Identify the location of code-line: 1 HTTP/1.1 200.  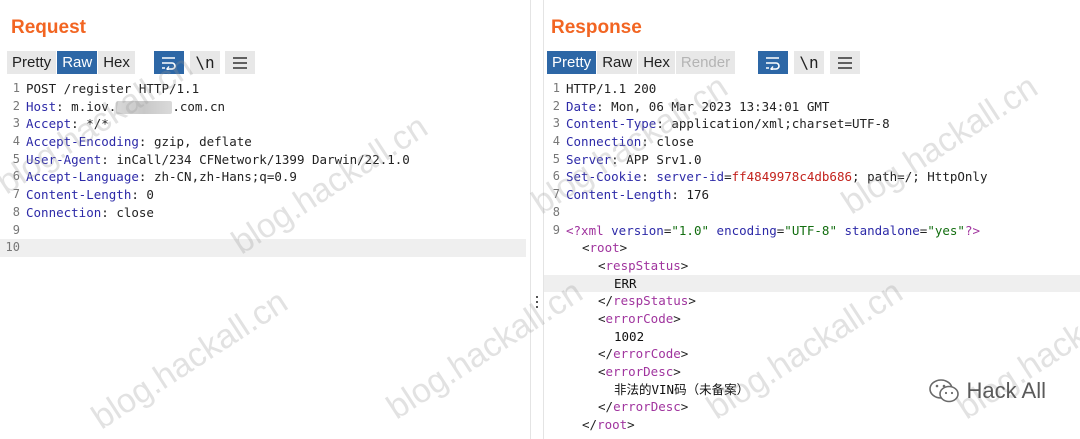
(604, 88).